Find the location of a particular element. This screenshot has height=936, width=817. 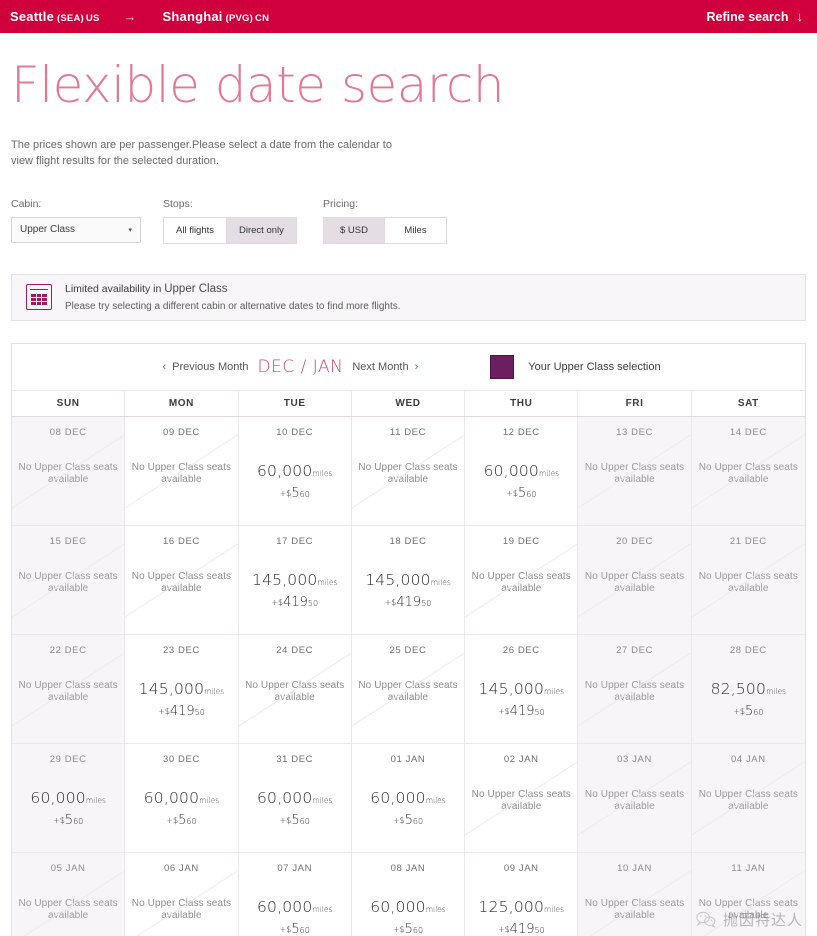

calendar-day-cell: 16 DEC No Upper Class seats available is located at coordinates (182, 580).